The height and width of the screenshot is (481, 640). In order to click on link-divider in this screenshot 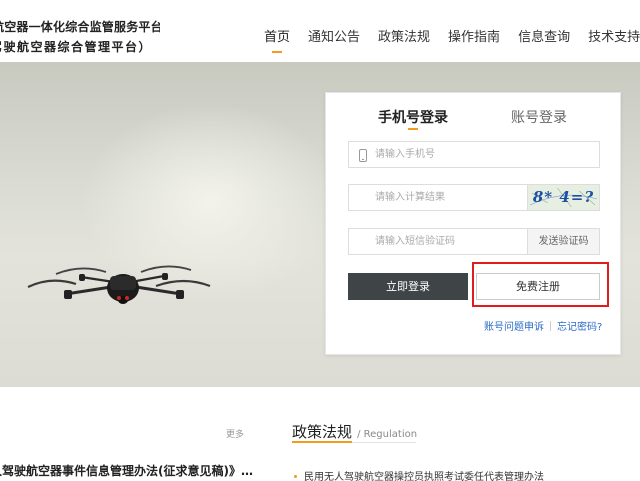, I will do `click(550, 326)`.